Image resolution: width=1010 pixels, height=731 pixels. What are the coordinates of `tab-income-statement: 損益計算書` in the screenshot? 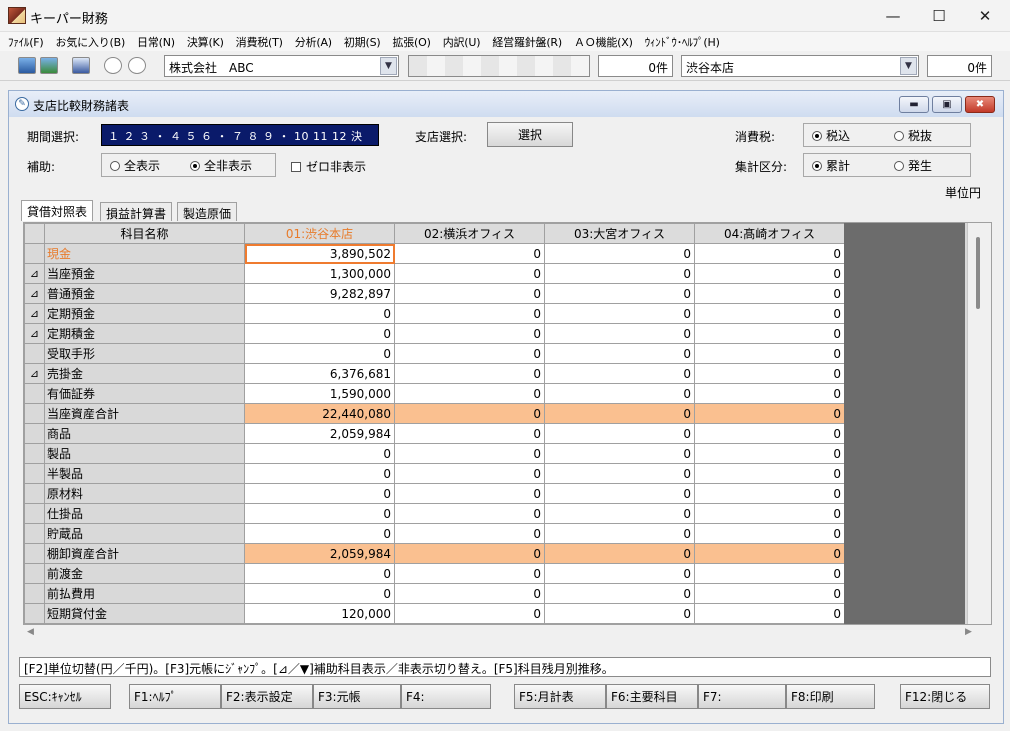 It's located at (136, 211).